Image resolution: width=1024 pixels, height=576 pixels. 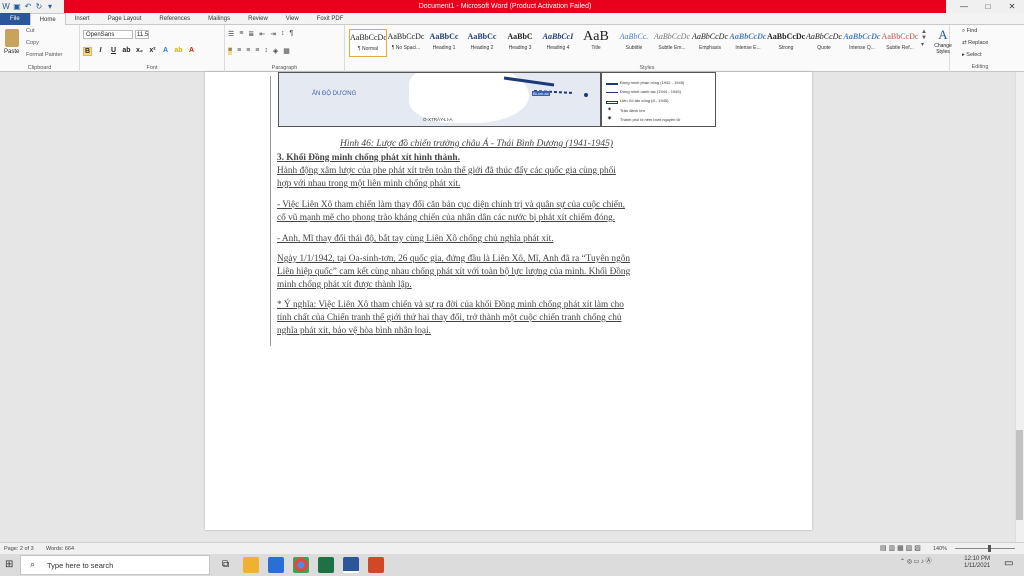 What do you see at coordinates (1019, 307) in the screenshot?
I see `vertical-scrollbar` at bounding box center [1019, 307].